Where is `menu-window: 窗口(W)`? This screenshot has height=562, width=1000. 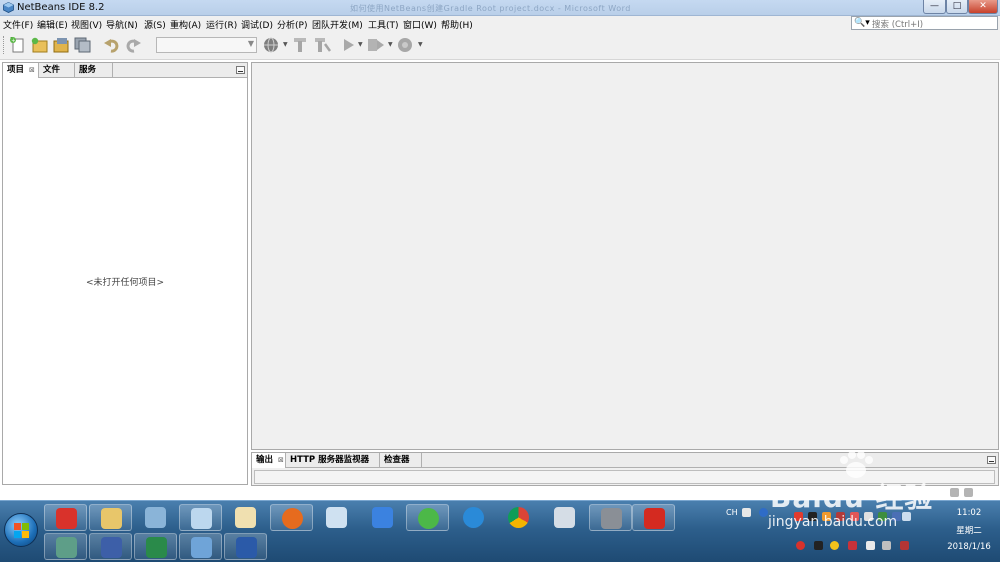
menu-window: 窗口(W) is located at coordinates (420, 24).